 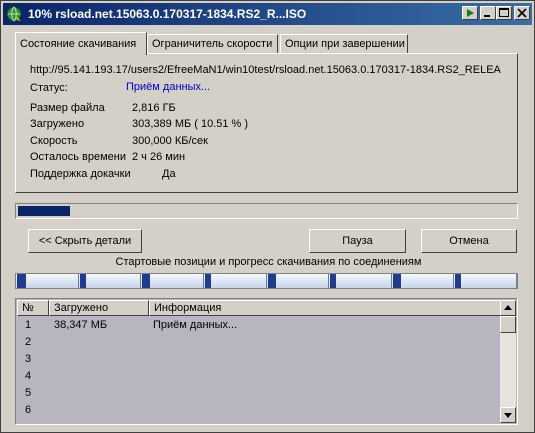 I want to click on cancel-button: Отмена, so click(x=469, y=241).